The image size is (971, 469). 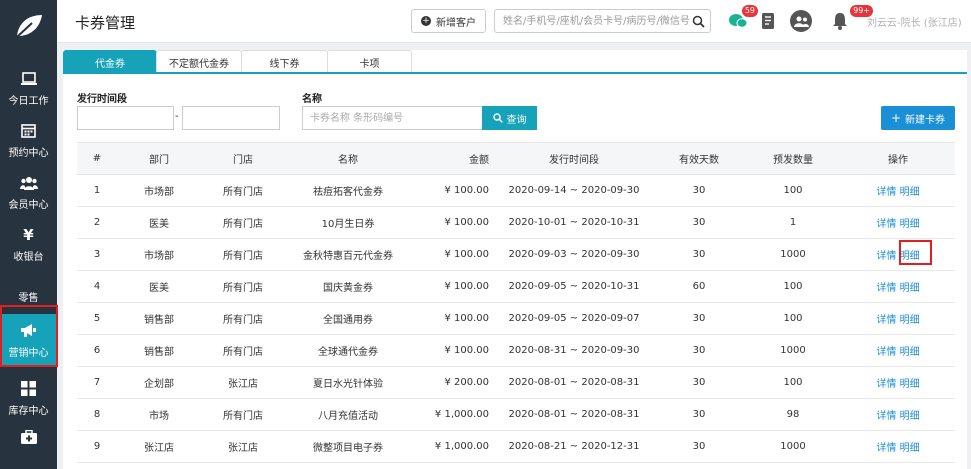 I want to click on yen-icon: ¥, so click(x=28, y=234).